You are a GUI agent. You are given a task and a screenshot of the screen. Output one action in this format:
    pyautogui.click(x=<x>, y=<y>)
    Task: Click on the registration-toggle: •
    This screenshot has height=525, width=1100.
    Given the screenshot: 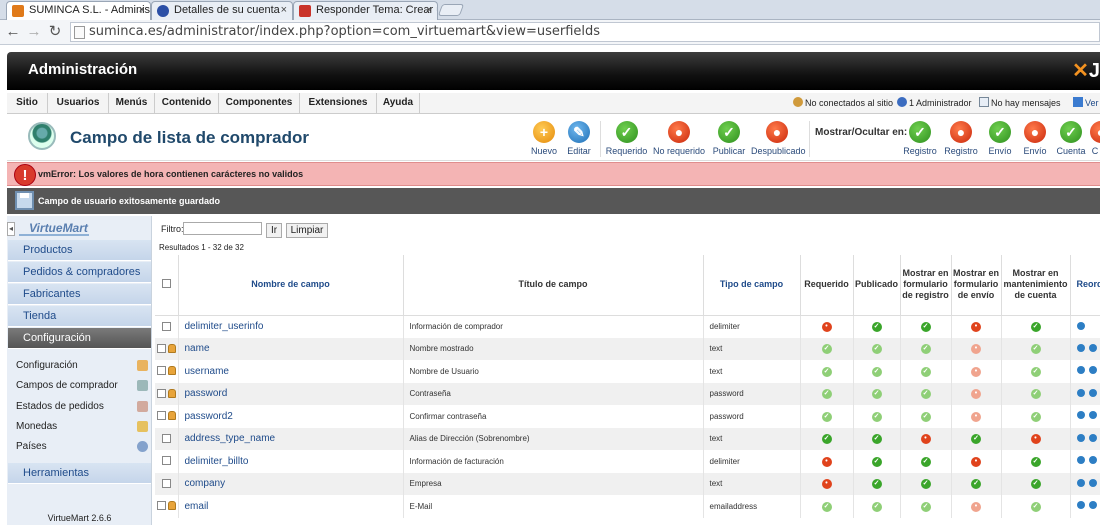 What is the action you would take?
    pyautogui.click(x=926, y=438)
    